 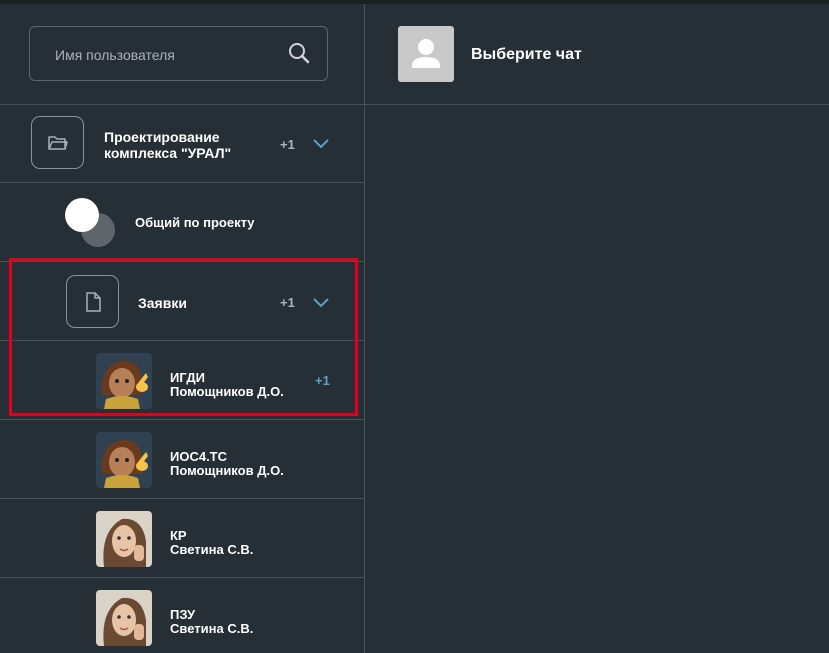 I want to click on folder-icon-box, so click(x=57, y=142).